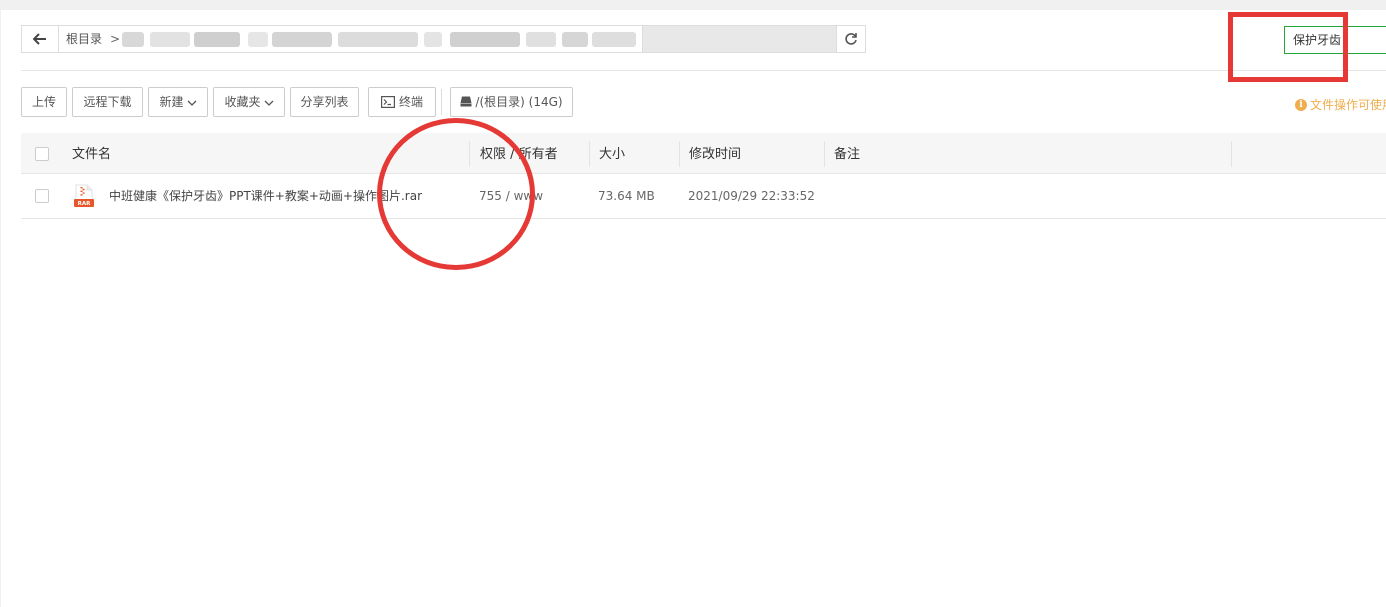  I want to click on rar-file-icon: RAR, so click(84, 195).